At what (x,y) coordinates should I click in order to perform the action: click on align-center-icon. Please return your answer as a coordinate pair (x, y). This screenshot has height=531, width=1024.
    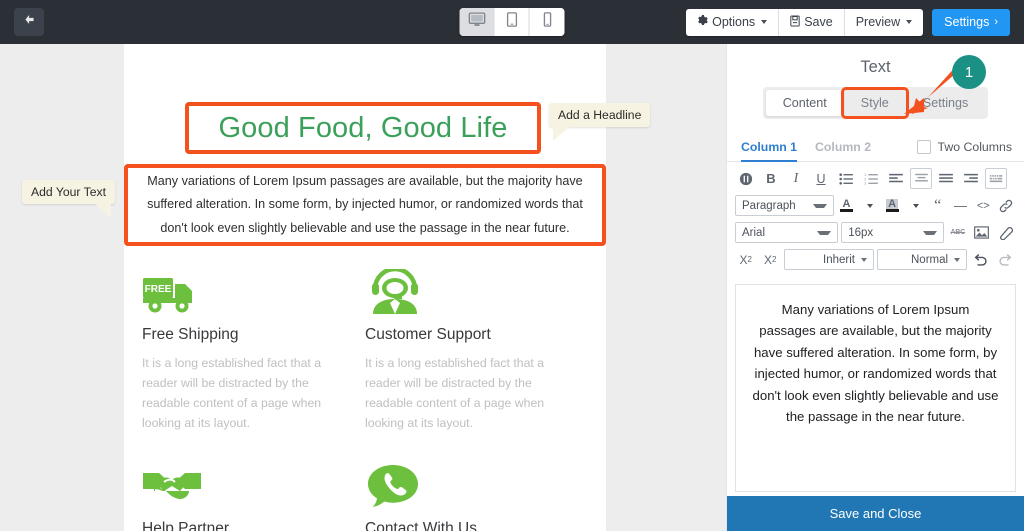
    Looking at the image, I should click on (921, 178).